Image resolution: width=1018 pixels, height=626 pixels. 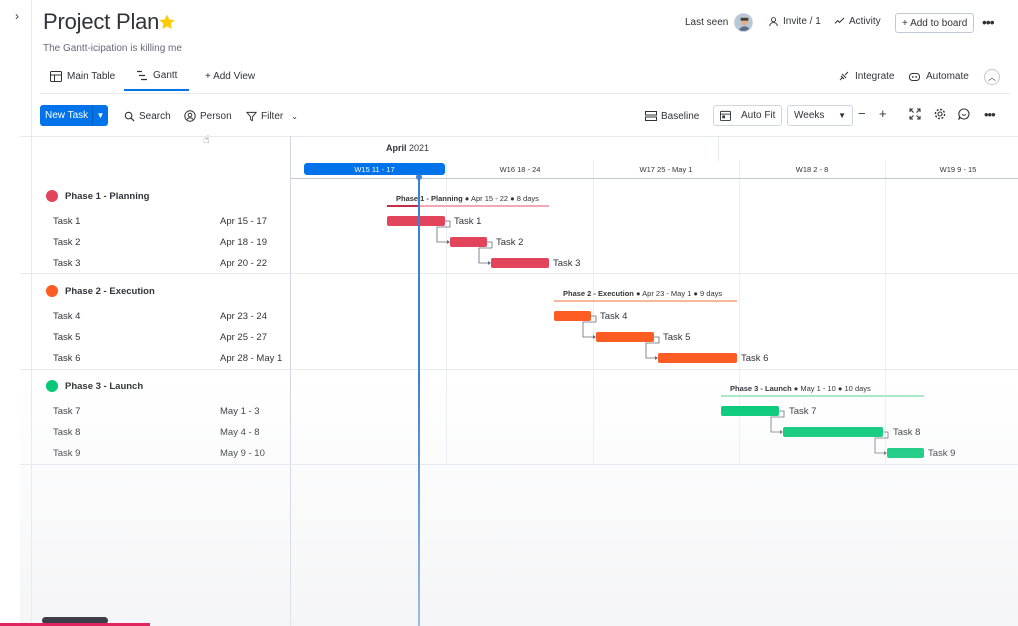 What do you see at coordinates (419, 400) in the screenshot?
I see `today-marker-line` at bounding box center [419, 400].